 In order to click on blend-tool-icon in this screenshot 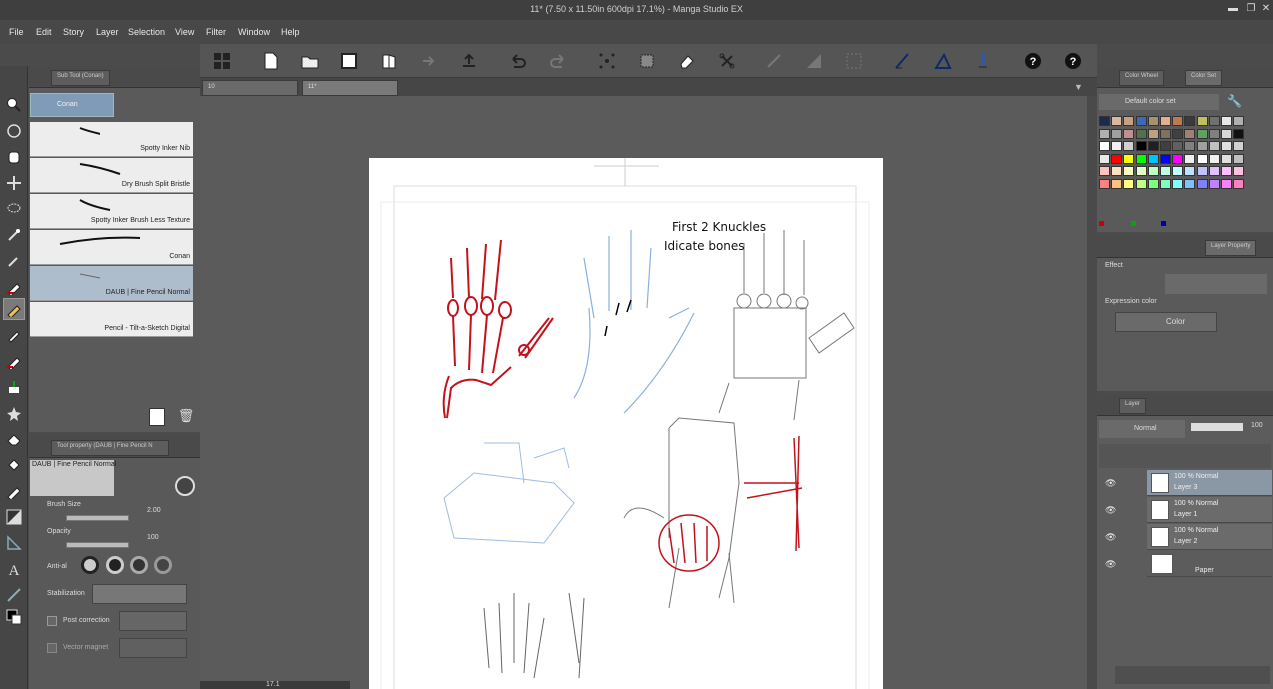, I will do `click(14, 413)`.